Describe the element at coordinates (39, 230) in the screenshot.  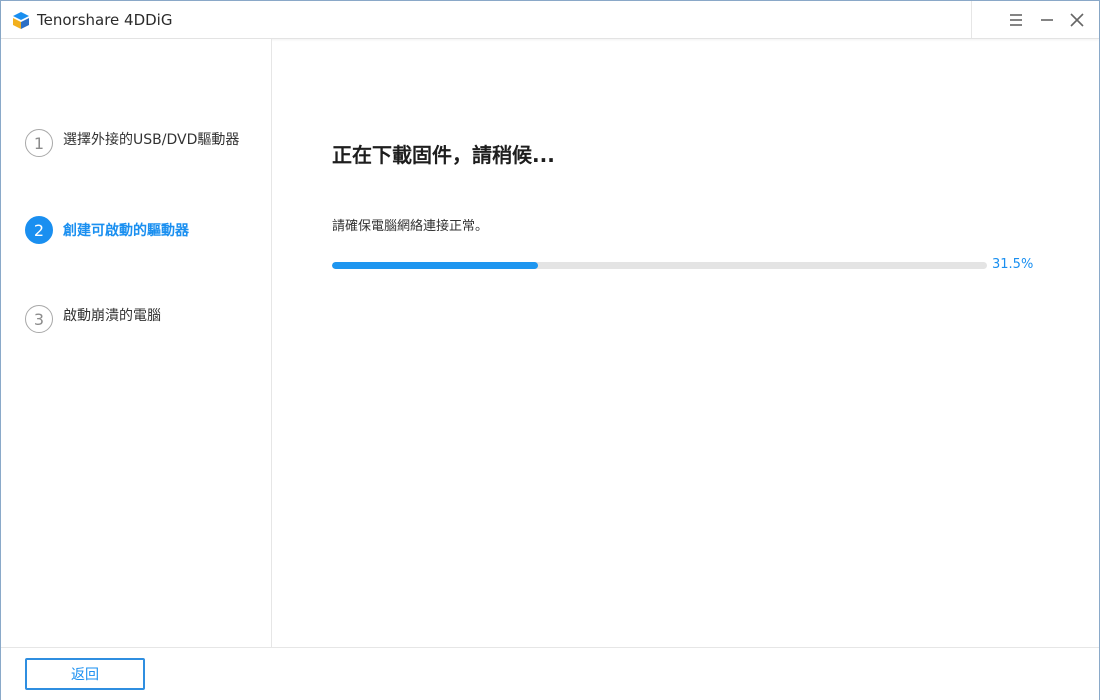
I see `step-number: 2` at that location.